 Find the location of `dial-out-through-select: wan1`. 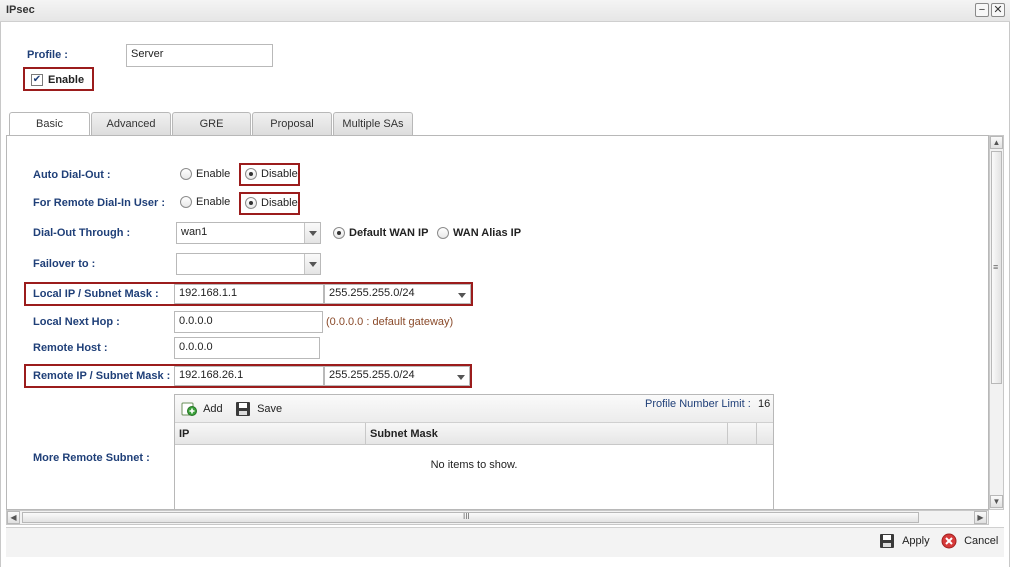

dial-out-through-select: wan1 is located at coordinates (248, 233).